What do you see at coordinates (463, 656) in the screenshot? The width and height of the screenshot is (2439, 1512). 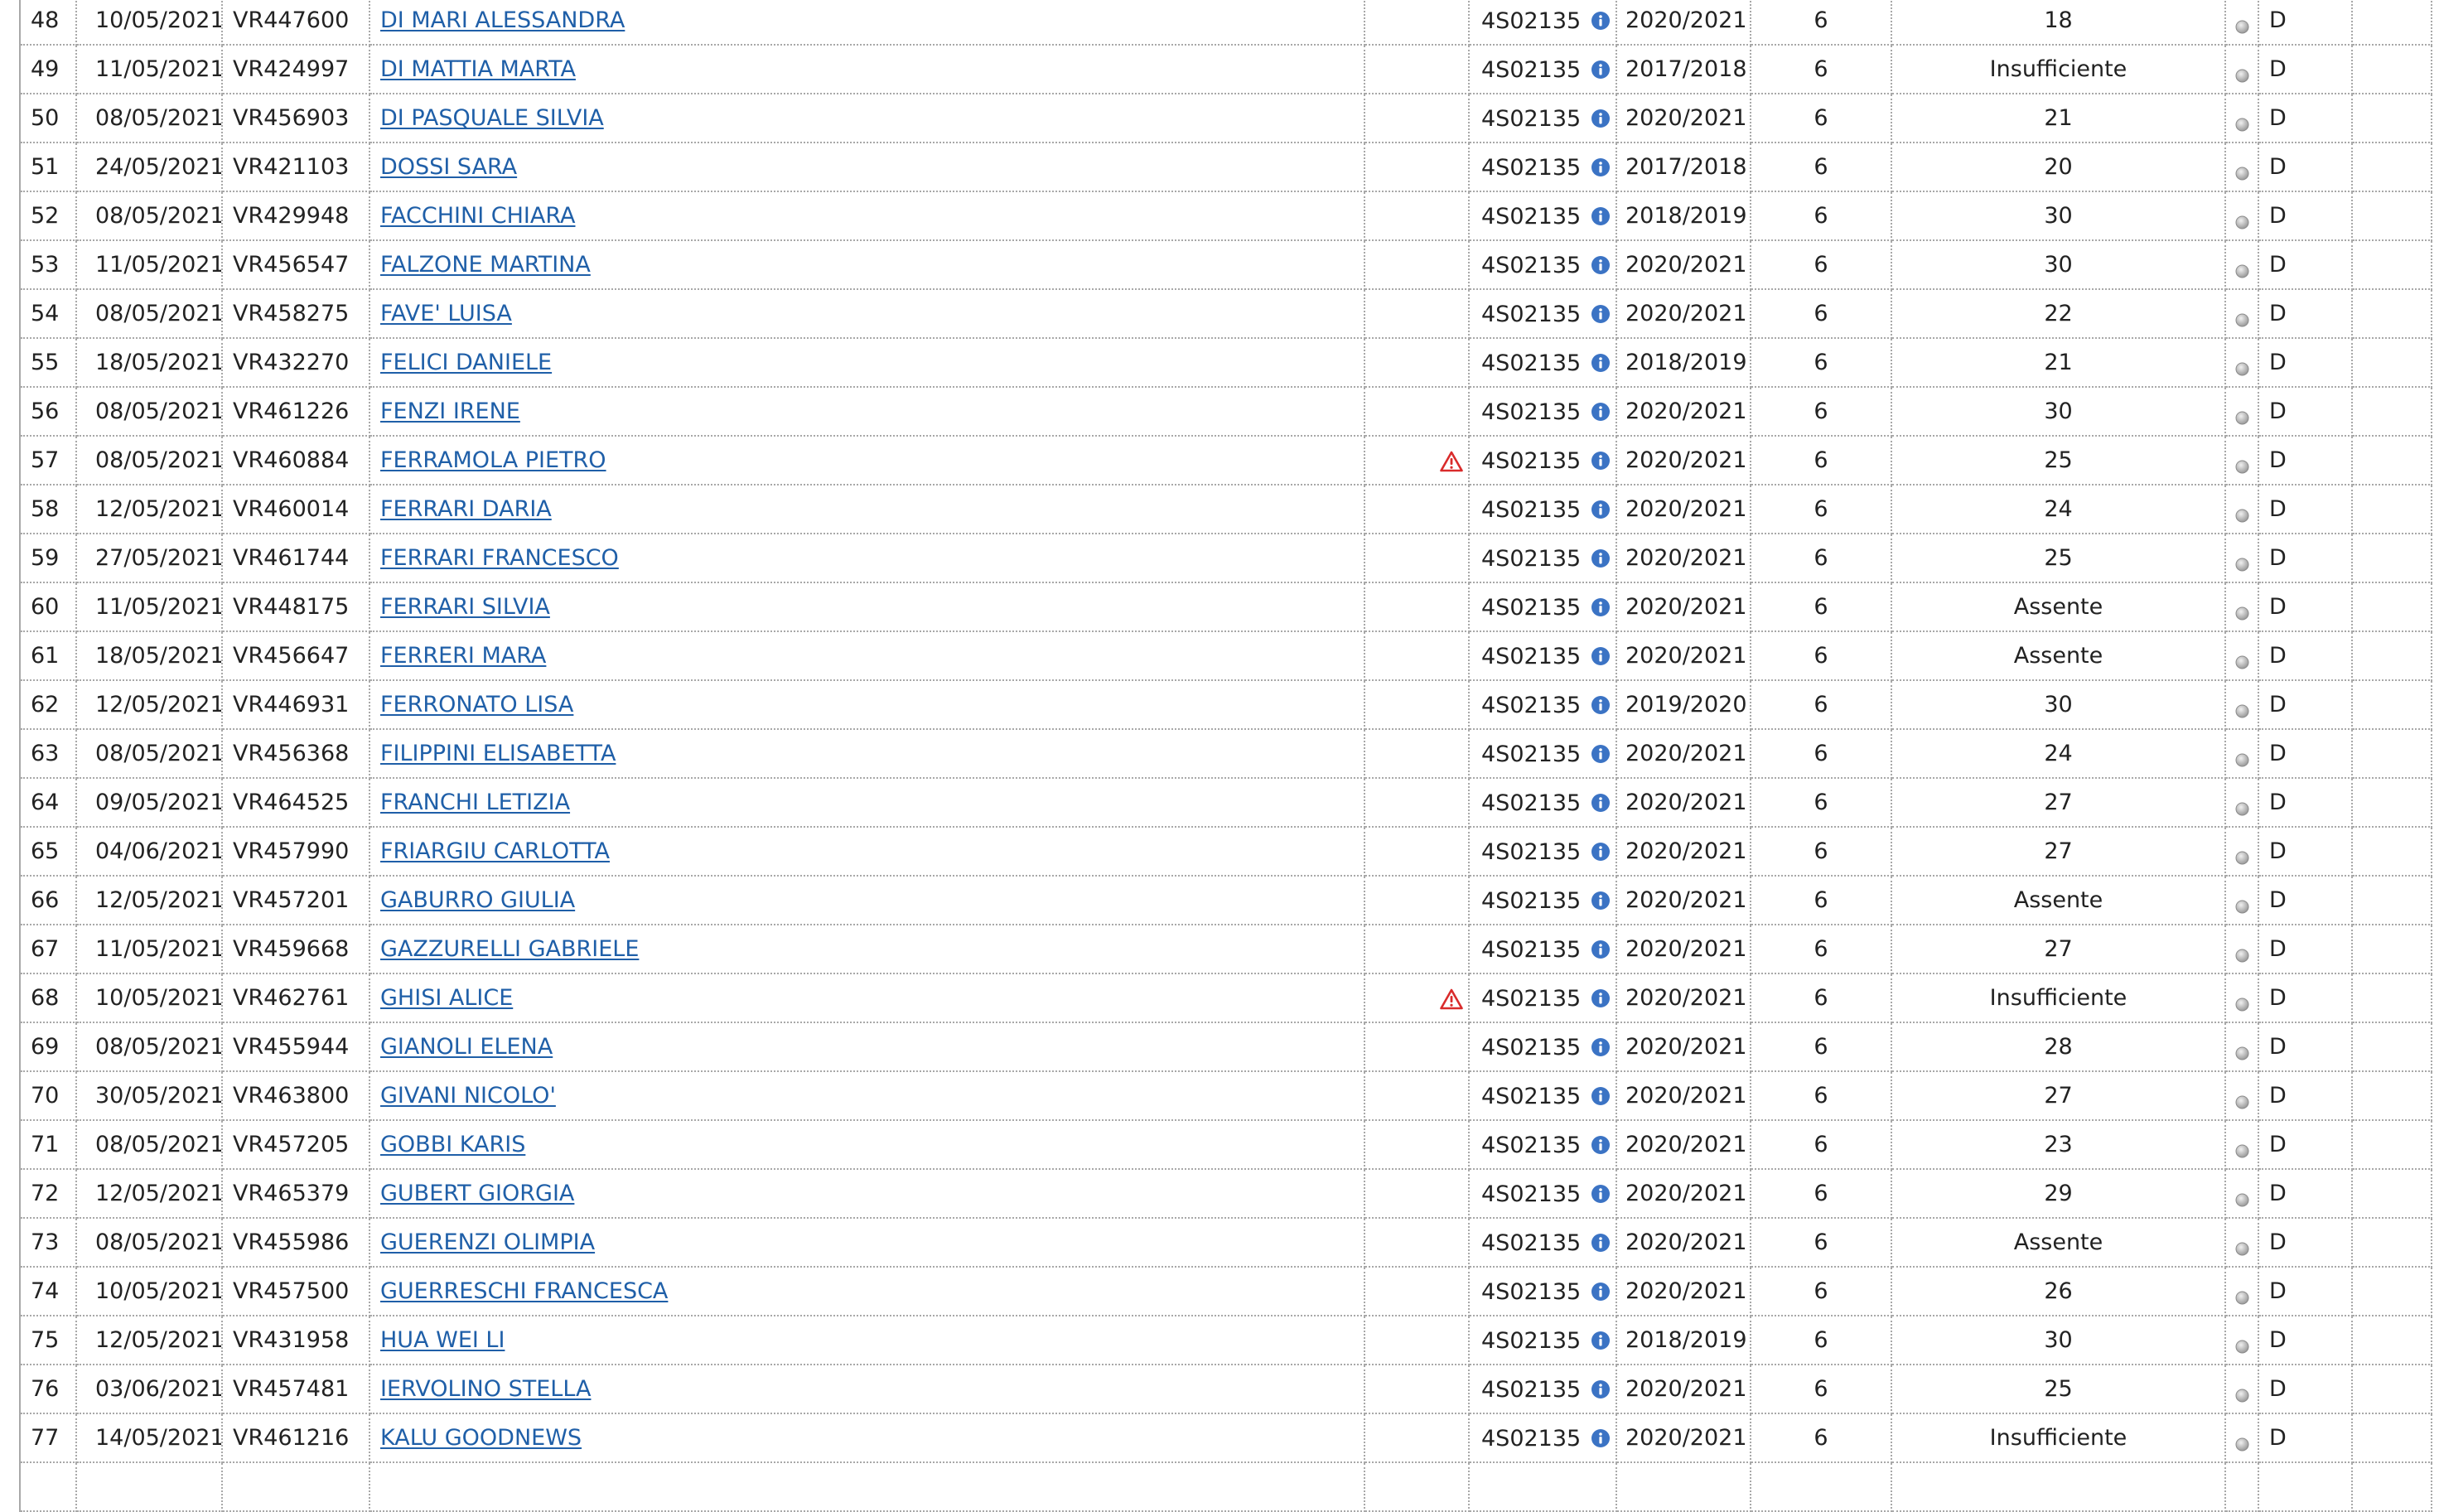 I see `student-name-link: FERRERI MARA` at bounding box center [463, 656].